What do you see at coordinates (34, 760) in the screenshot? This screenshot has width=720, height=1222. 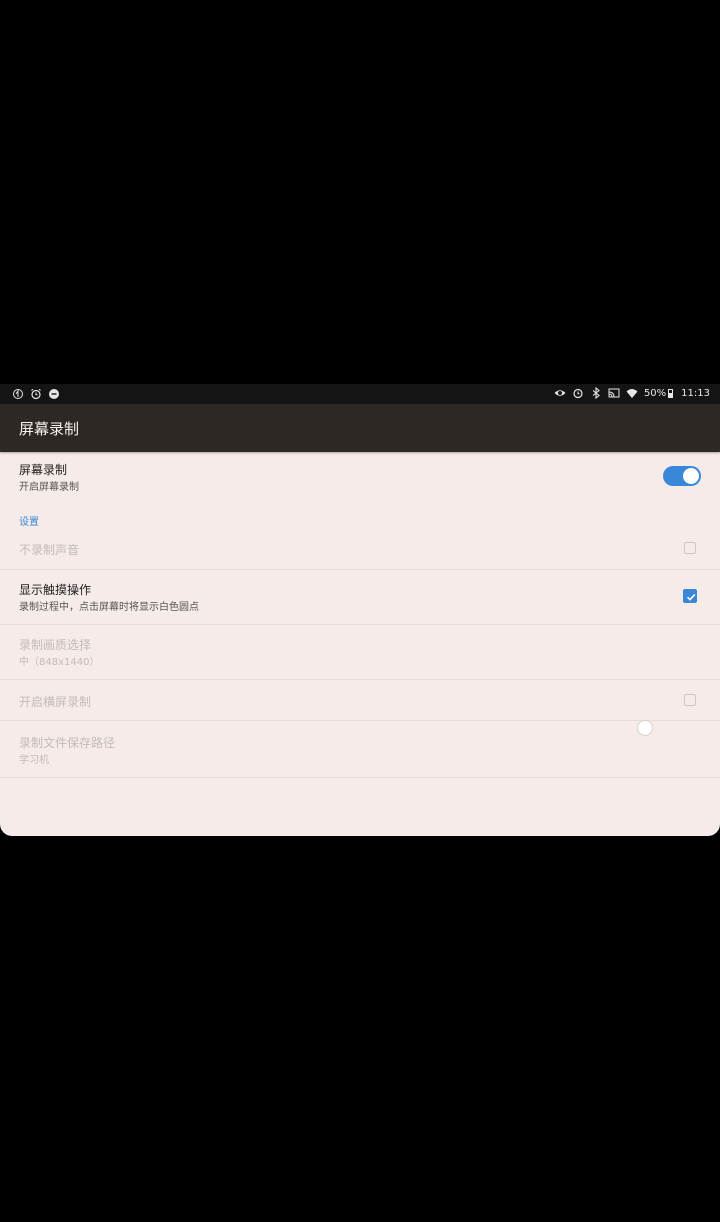 I see `save-path-summary: 学习机` at bounding box center [34, 760].